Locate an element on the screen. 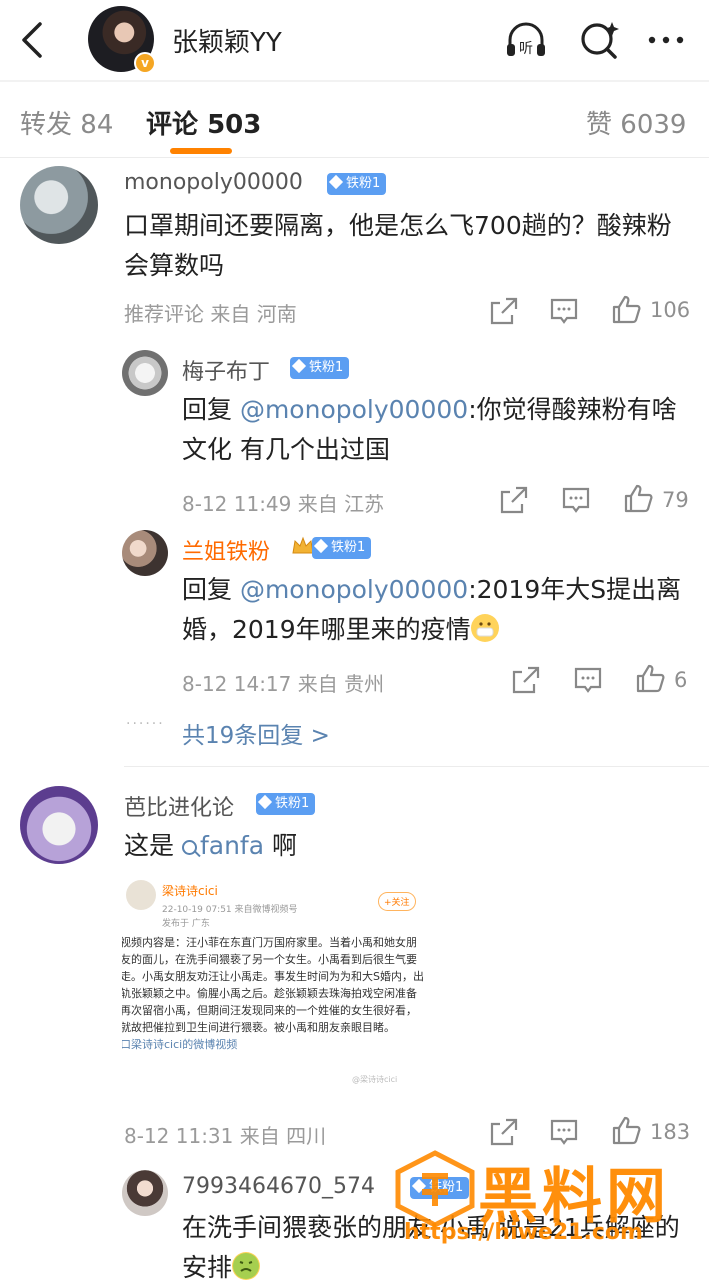 The width and height of the screenshot is (709, 1280). like-count: 106 is located at coordinates (670, 310).